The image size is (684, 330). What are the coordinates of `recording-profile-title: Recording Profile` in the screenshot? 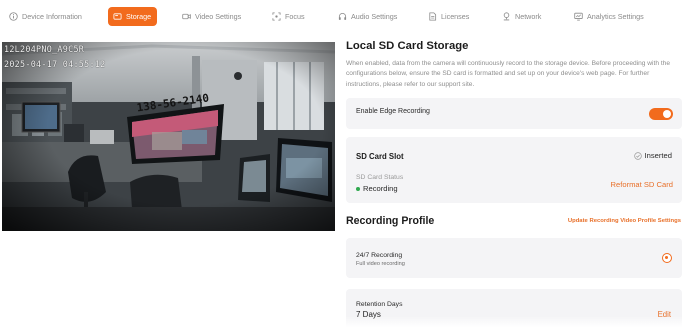 It's located at (390, 221).